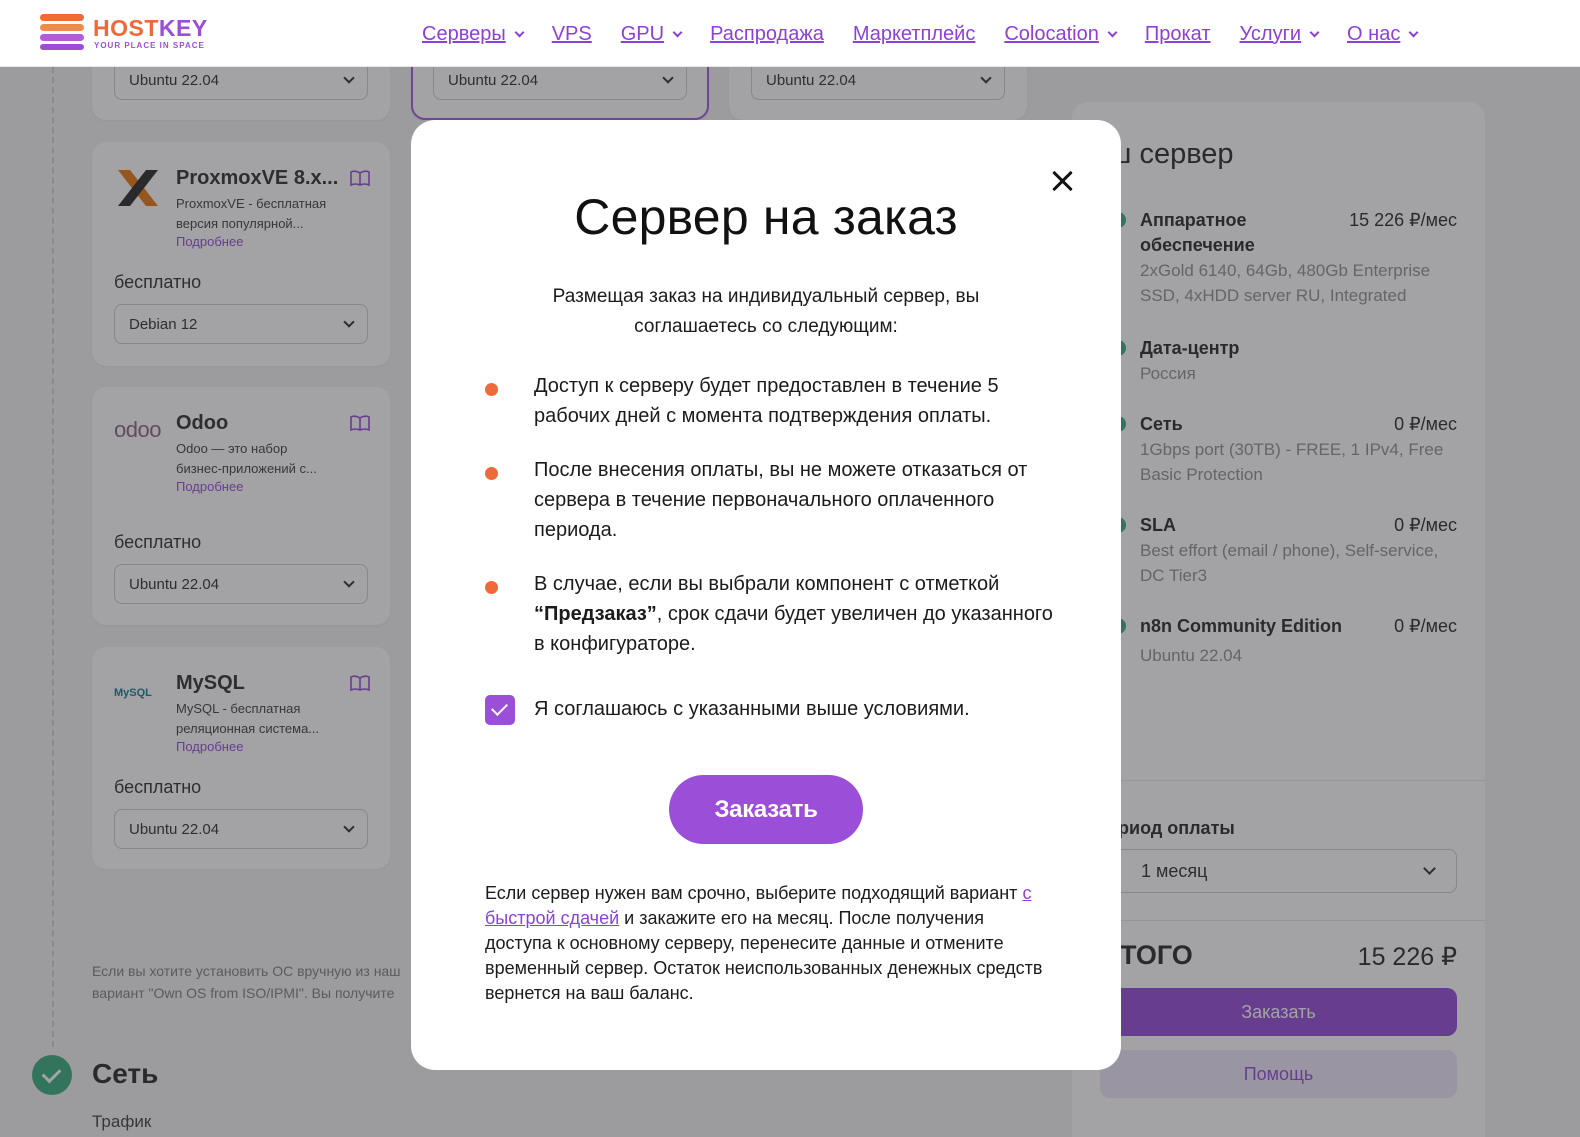 The height and width of the screenshot is (1137, 1580). Describe the element at coordinates (150, 28) in the screenshot. I see `logo-wordmark: HOSTKEY` at that location.